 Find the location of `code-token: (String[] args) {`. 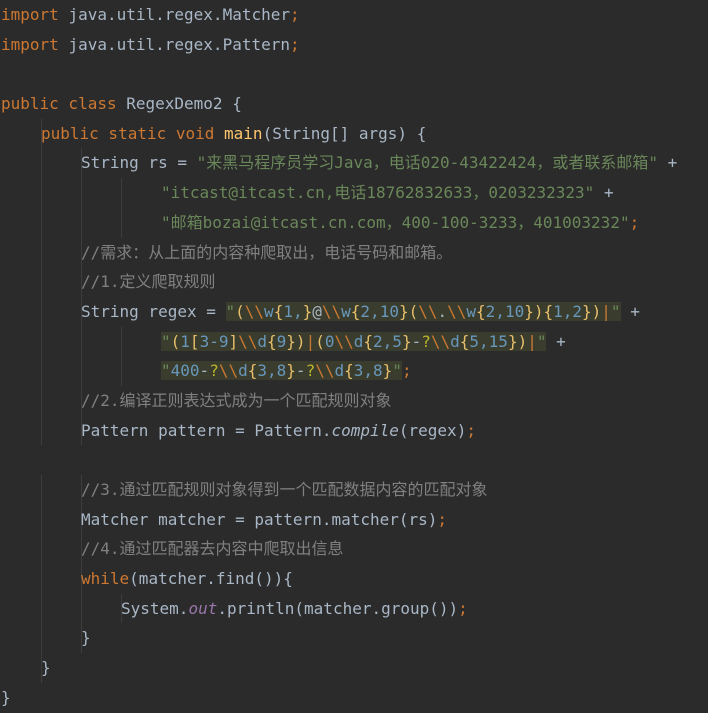

code-token: (String[] args) { is located at coordinates (344, 133).